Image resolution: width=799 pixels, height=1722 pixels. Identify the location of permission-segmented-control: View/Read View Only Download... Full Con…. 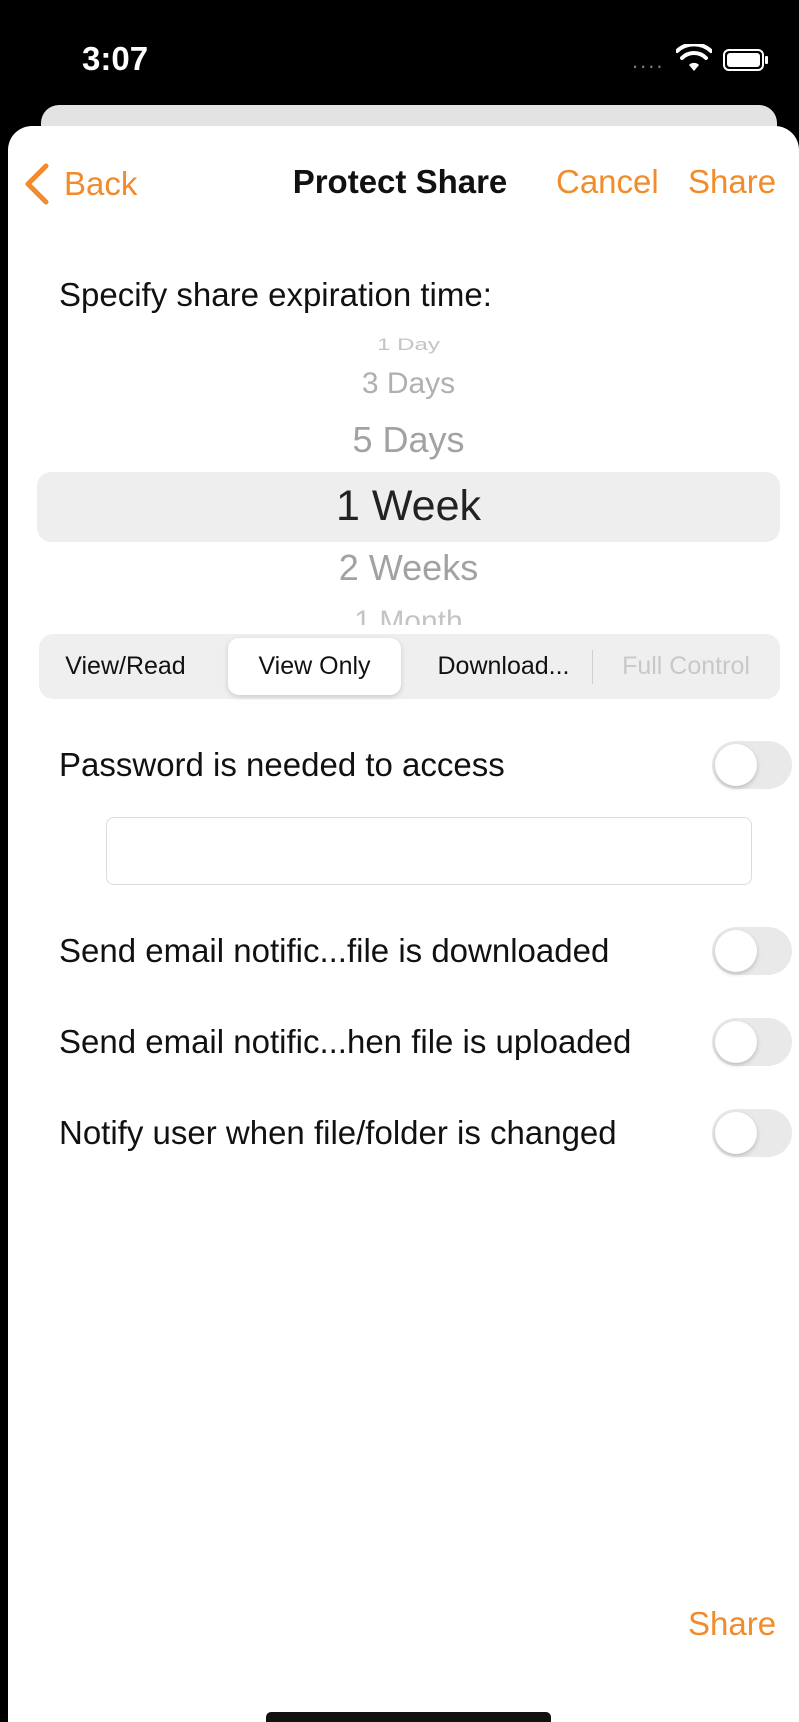
(409, 666).